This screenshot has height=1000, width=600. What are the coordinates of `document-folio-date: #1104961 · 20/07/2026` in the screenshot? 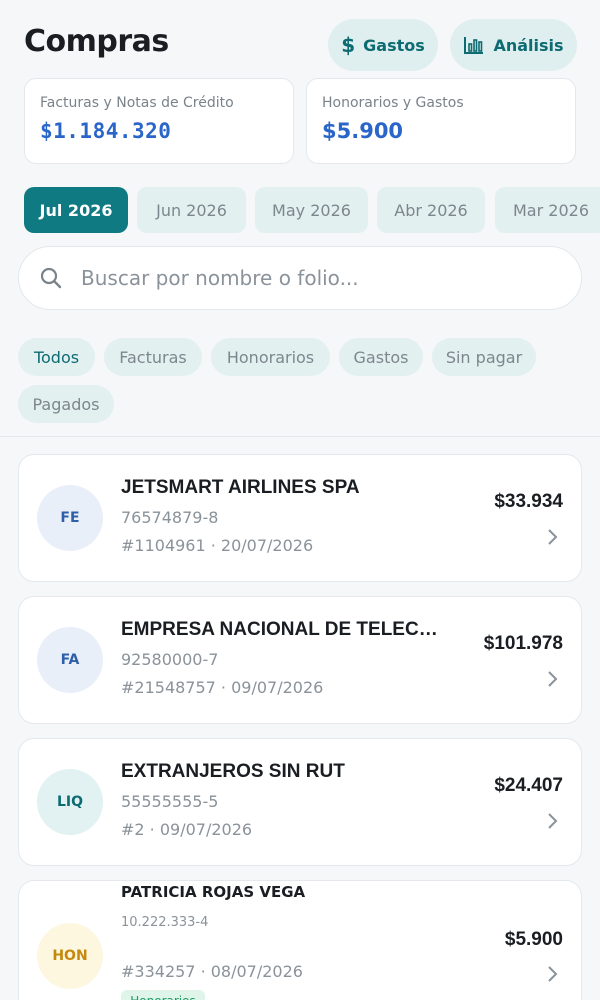 It's located at (217, 545).